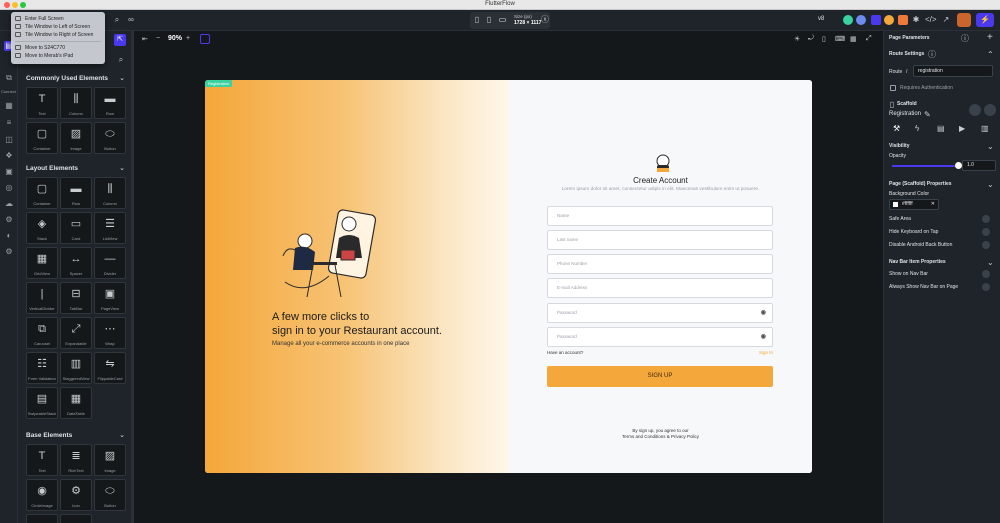 The image size is (1000, 523). I want to click on requires-auth-checkbox, so click(893, 88).